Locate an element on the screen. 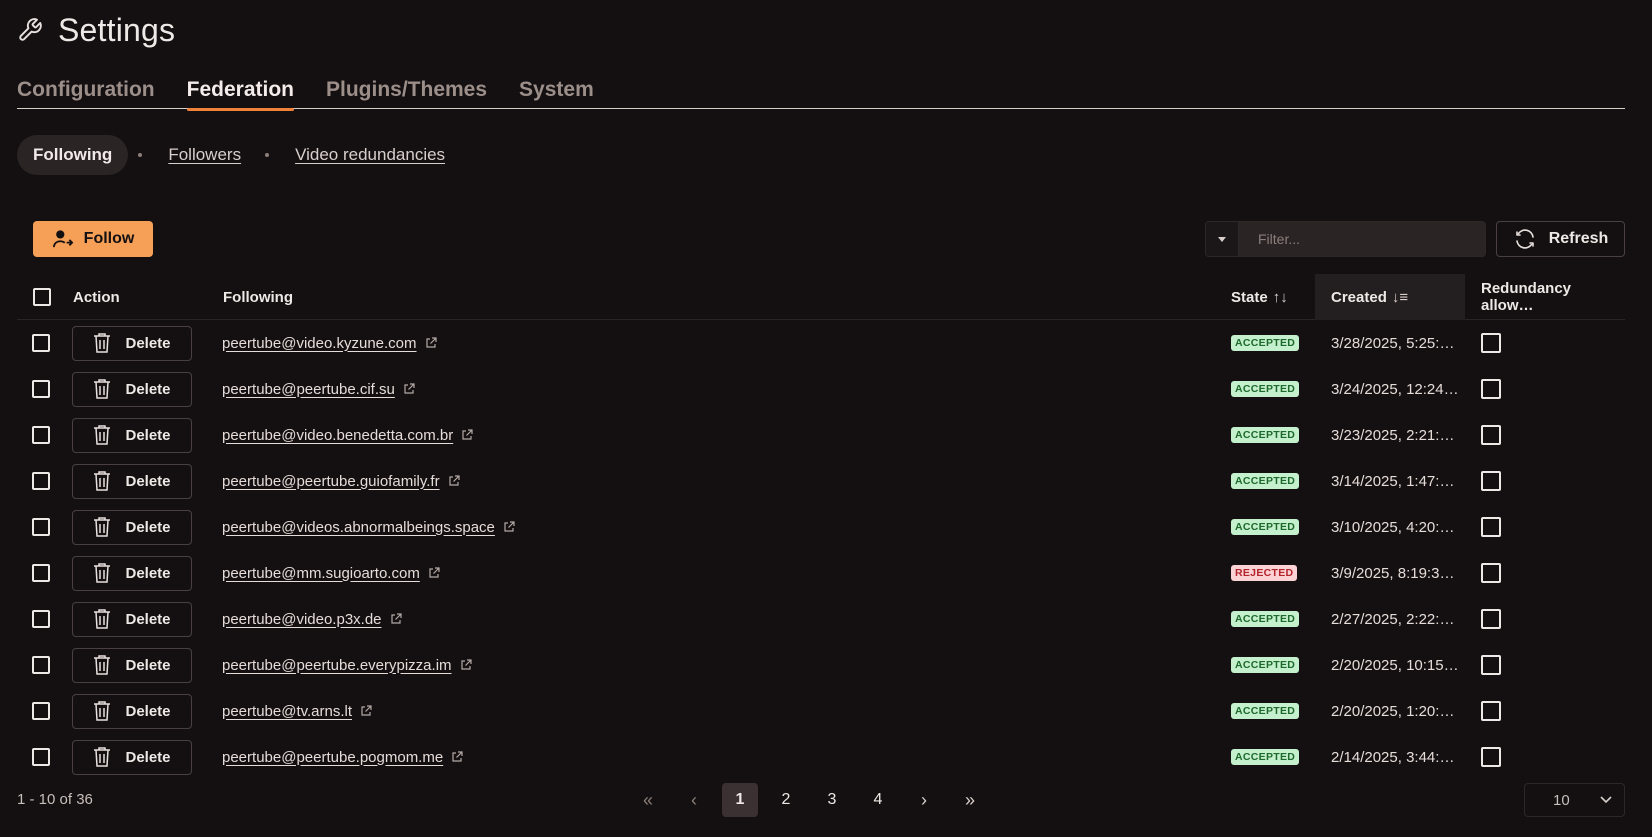  page-header: Settings is located at coordinates (96, 30).